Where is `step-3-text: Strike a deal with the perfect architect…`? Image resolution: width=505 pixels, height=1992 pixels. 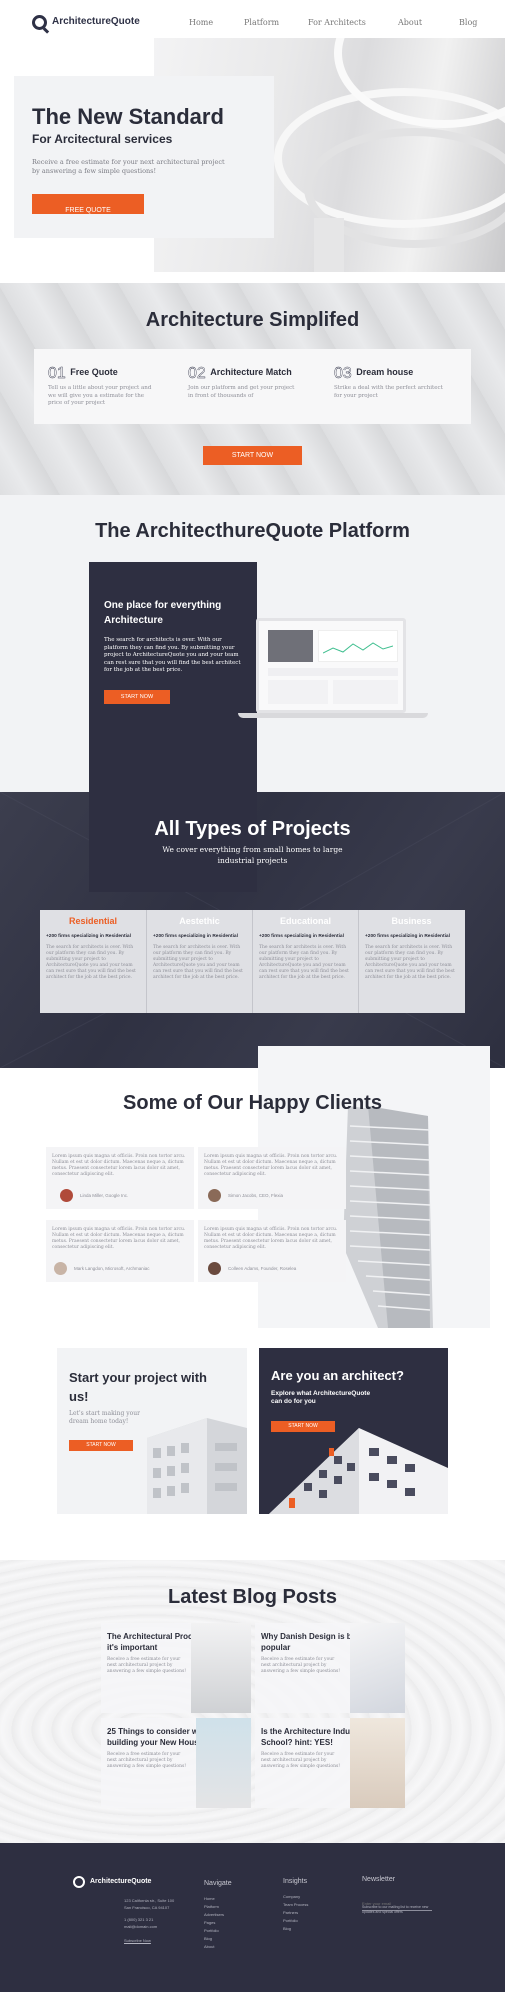
step-3-text: Strike a deal with the perfect architect… is located at coordinates (388, 392).